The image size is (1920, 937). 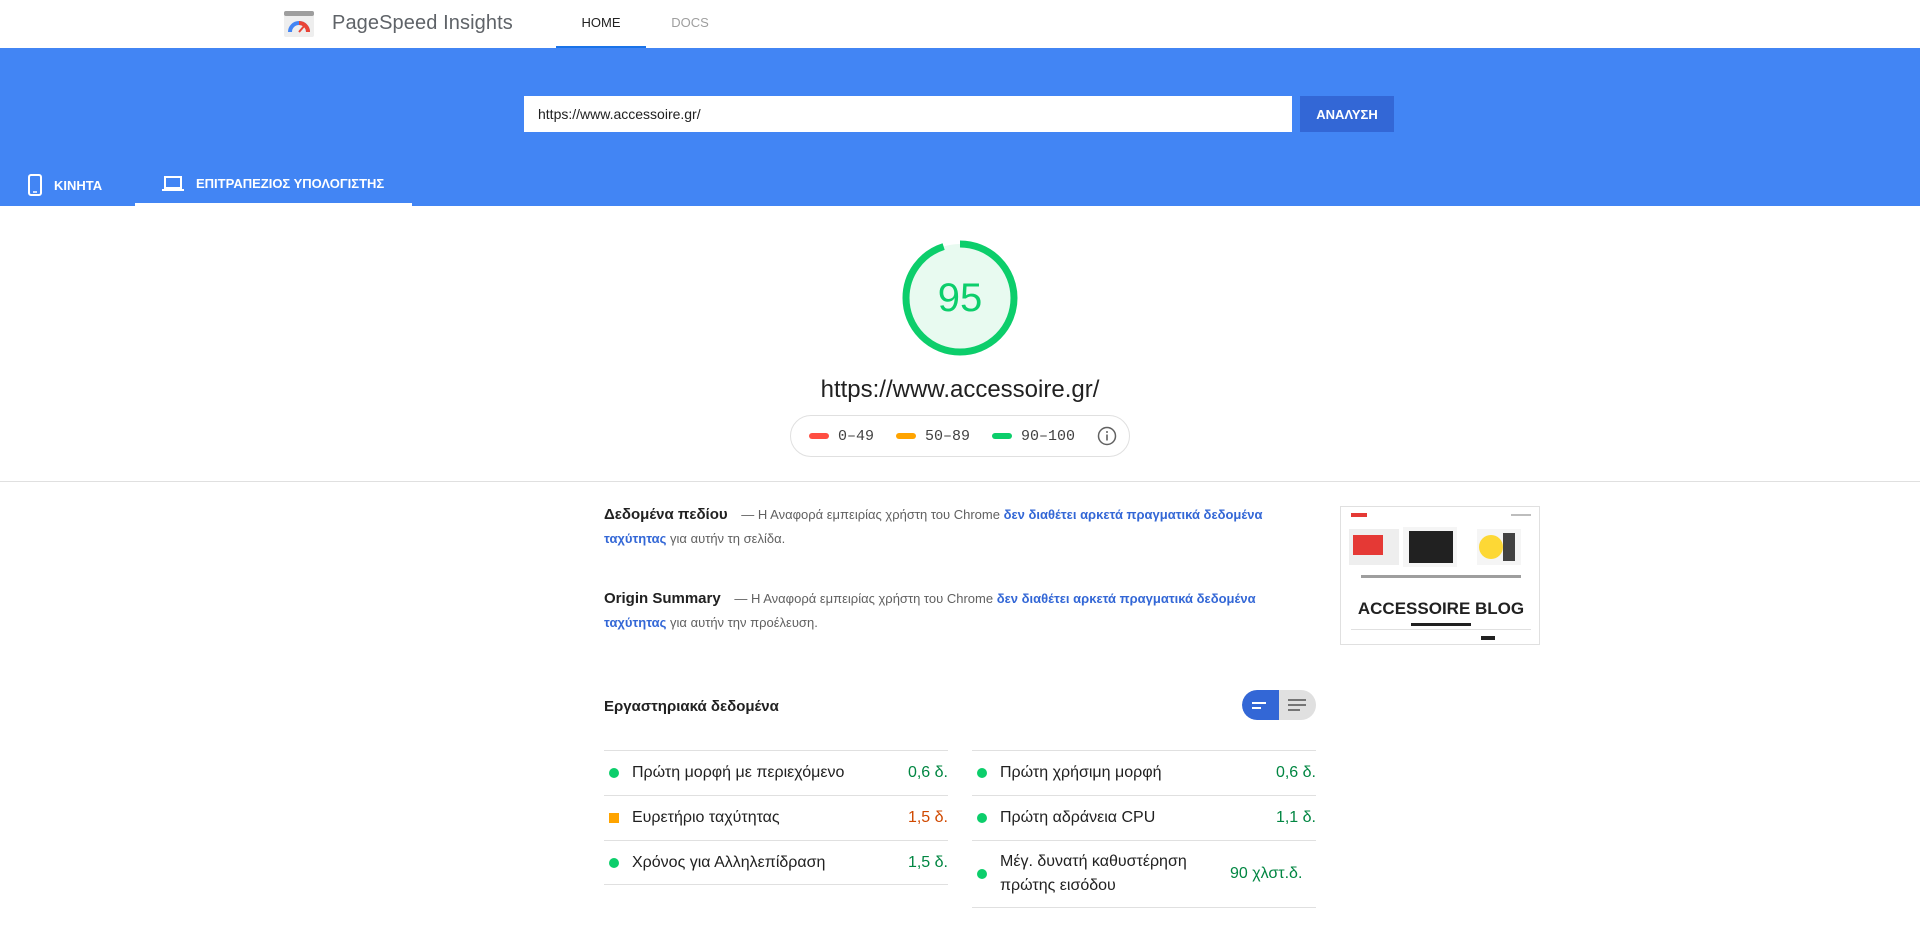 I want to click on legend-dash-green, so click(x=1002, y=436).